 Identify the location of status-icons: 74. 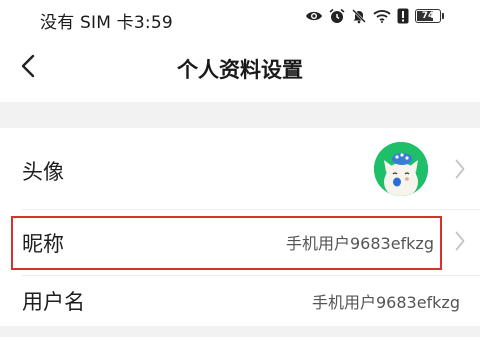
(374, 16).